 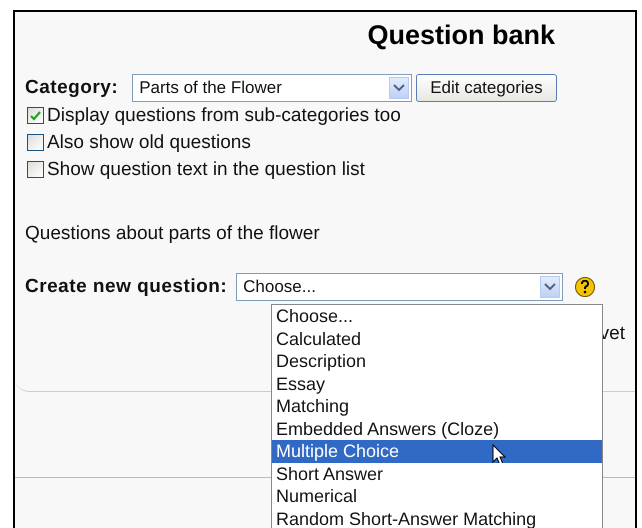 What do you see at coordinates (461, 35) in the screenshot?
I see `page-title: Question bank` at bounding box center [461, 35].